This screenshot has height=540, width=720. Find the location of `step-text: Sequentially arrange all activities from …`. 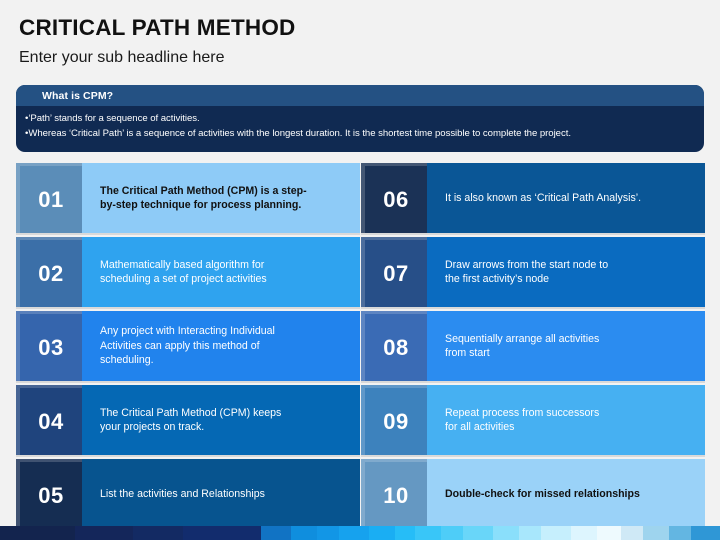

step-text: Sequentially arrange all activities from … is located at coordinates (566, 346).